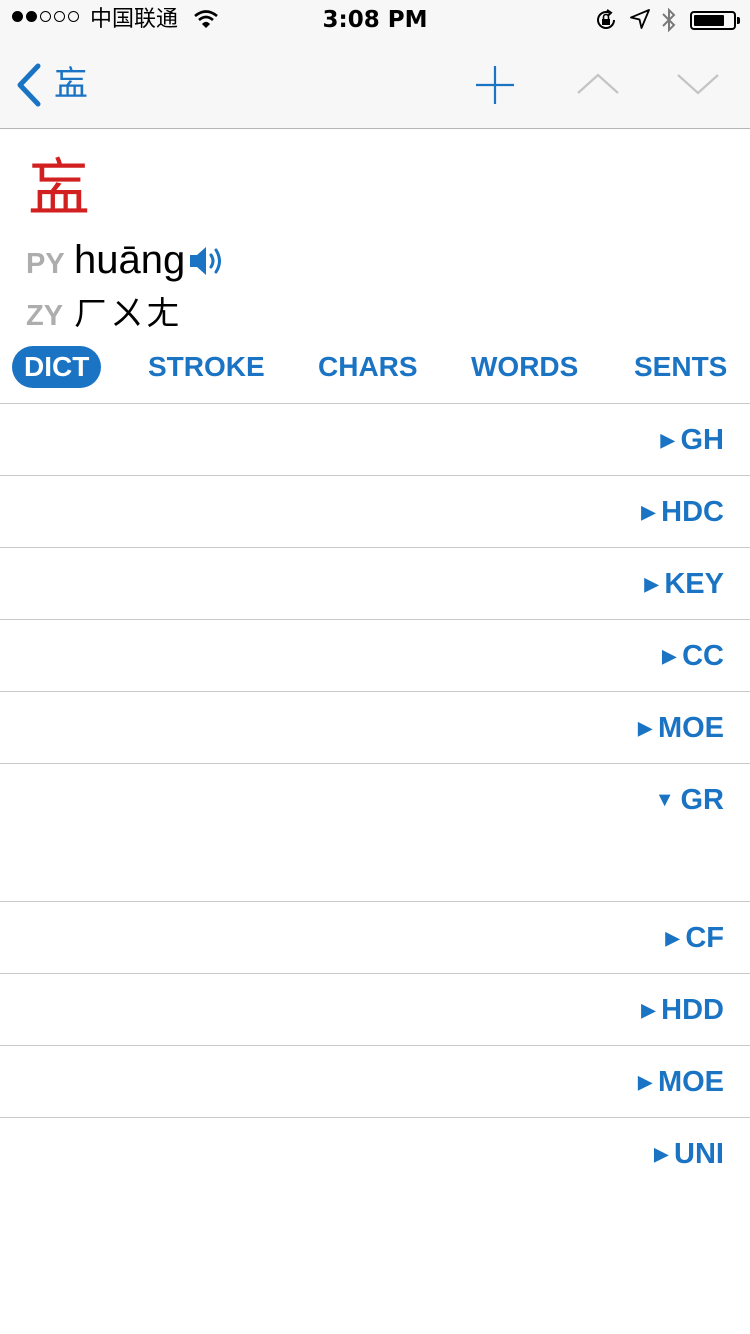 The height and width of the screenshot is (1334, 750). I want to click on dictionary-entry-moe-2: ▶ MOE, so click(375, 1081).